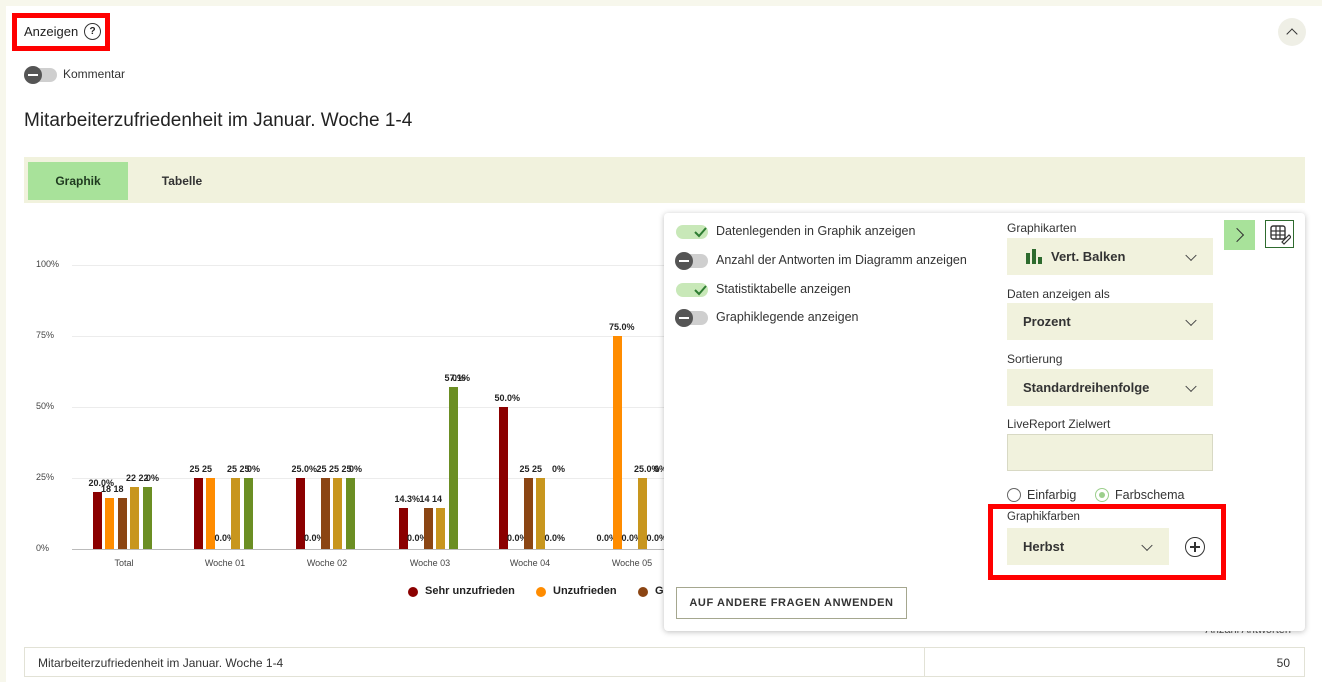 Image resolution: width=1322 pixels, height=682 pixels. What do you see at coordinates (470, 591) in the screenshot?
I see `legend-label-0: Sehr unzufrieden` at bounding box center [470, 591].